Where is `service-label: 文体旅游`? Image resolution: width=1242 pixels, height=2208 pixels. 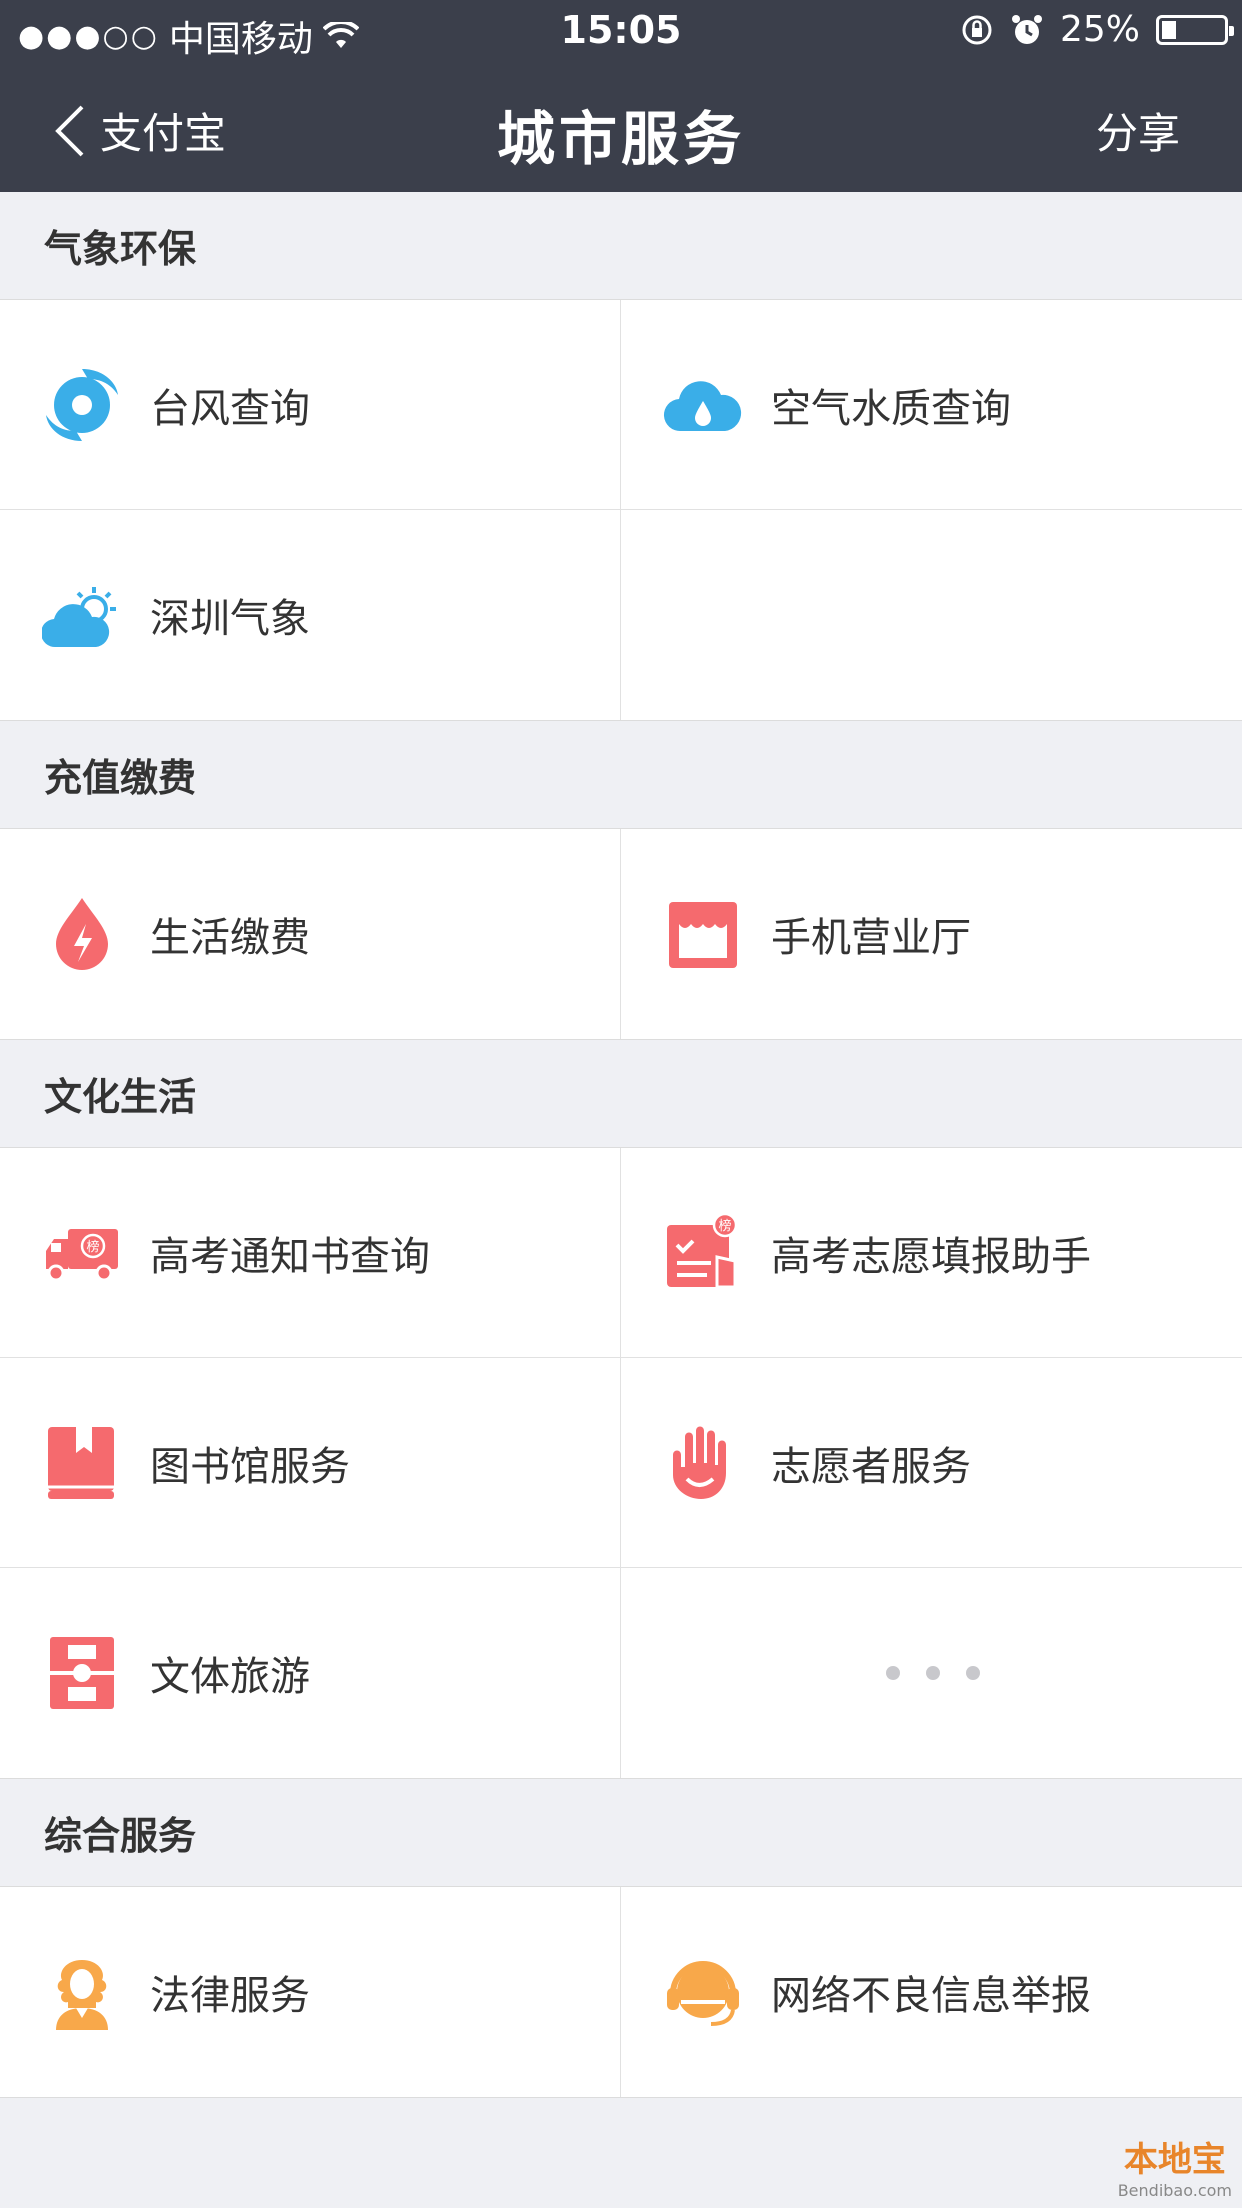
service-label: 文体旅游 is located at coordinates (230, 1677).